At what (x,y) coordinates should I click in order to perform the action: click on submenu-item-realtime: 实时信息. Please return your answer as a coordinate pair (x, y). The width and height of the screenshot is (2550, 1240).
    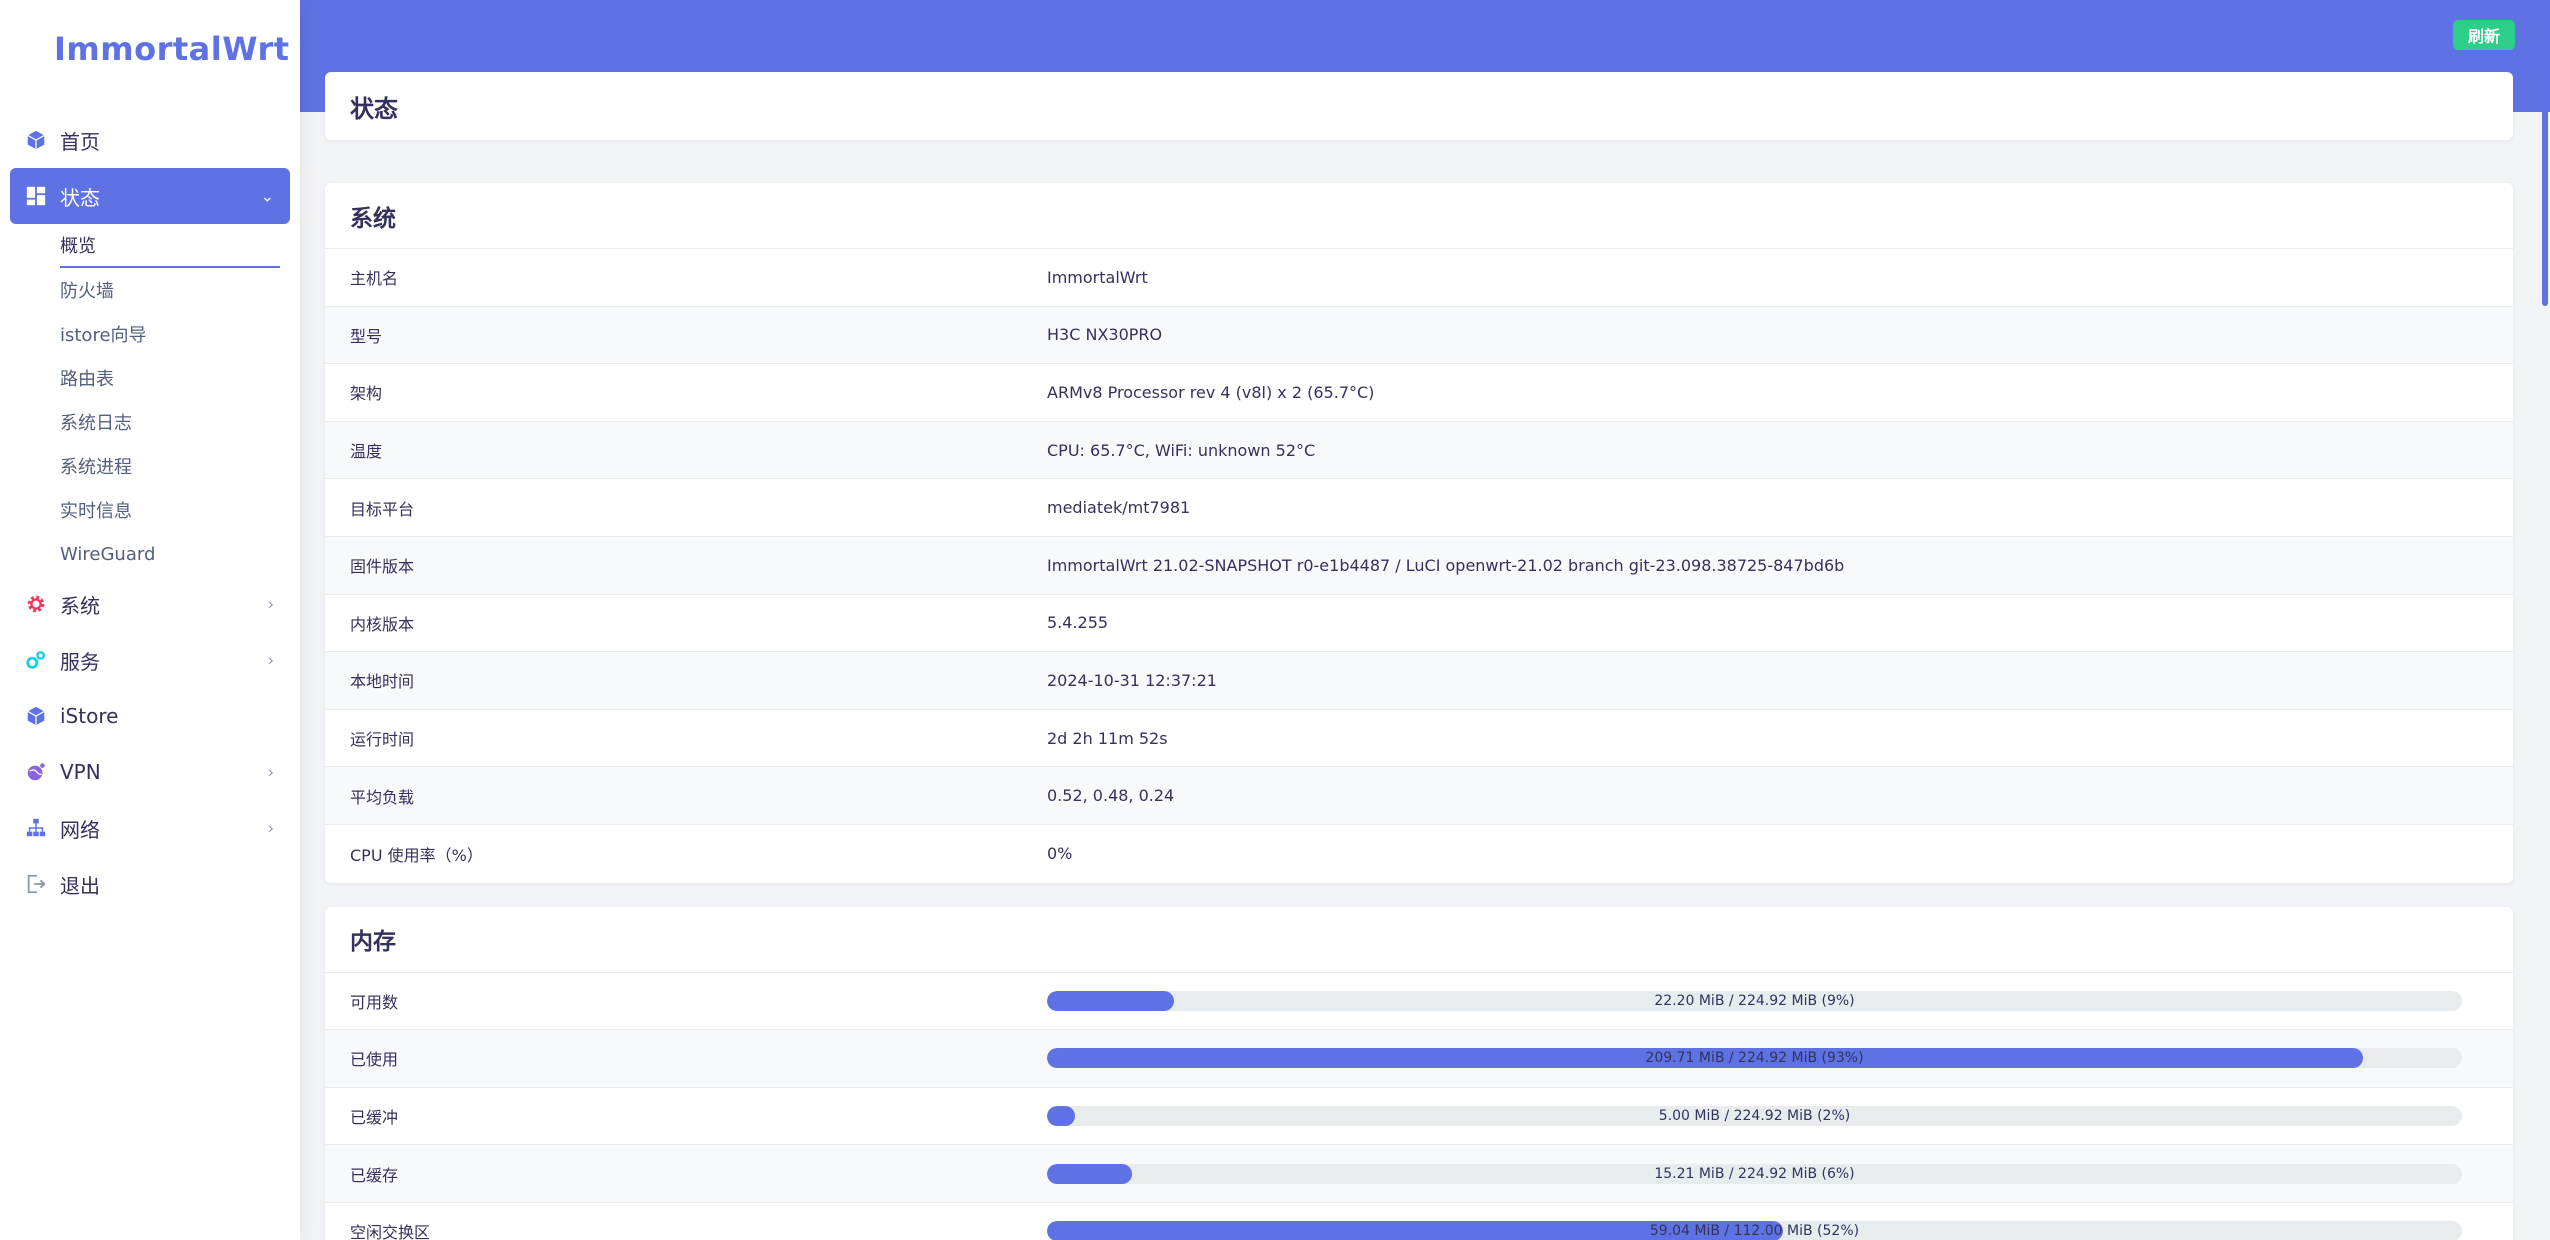
    Looking at the image, I should click on (170, 510).